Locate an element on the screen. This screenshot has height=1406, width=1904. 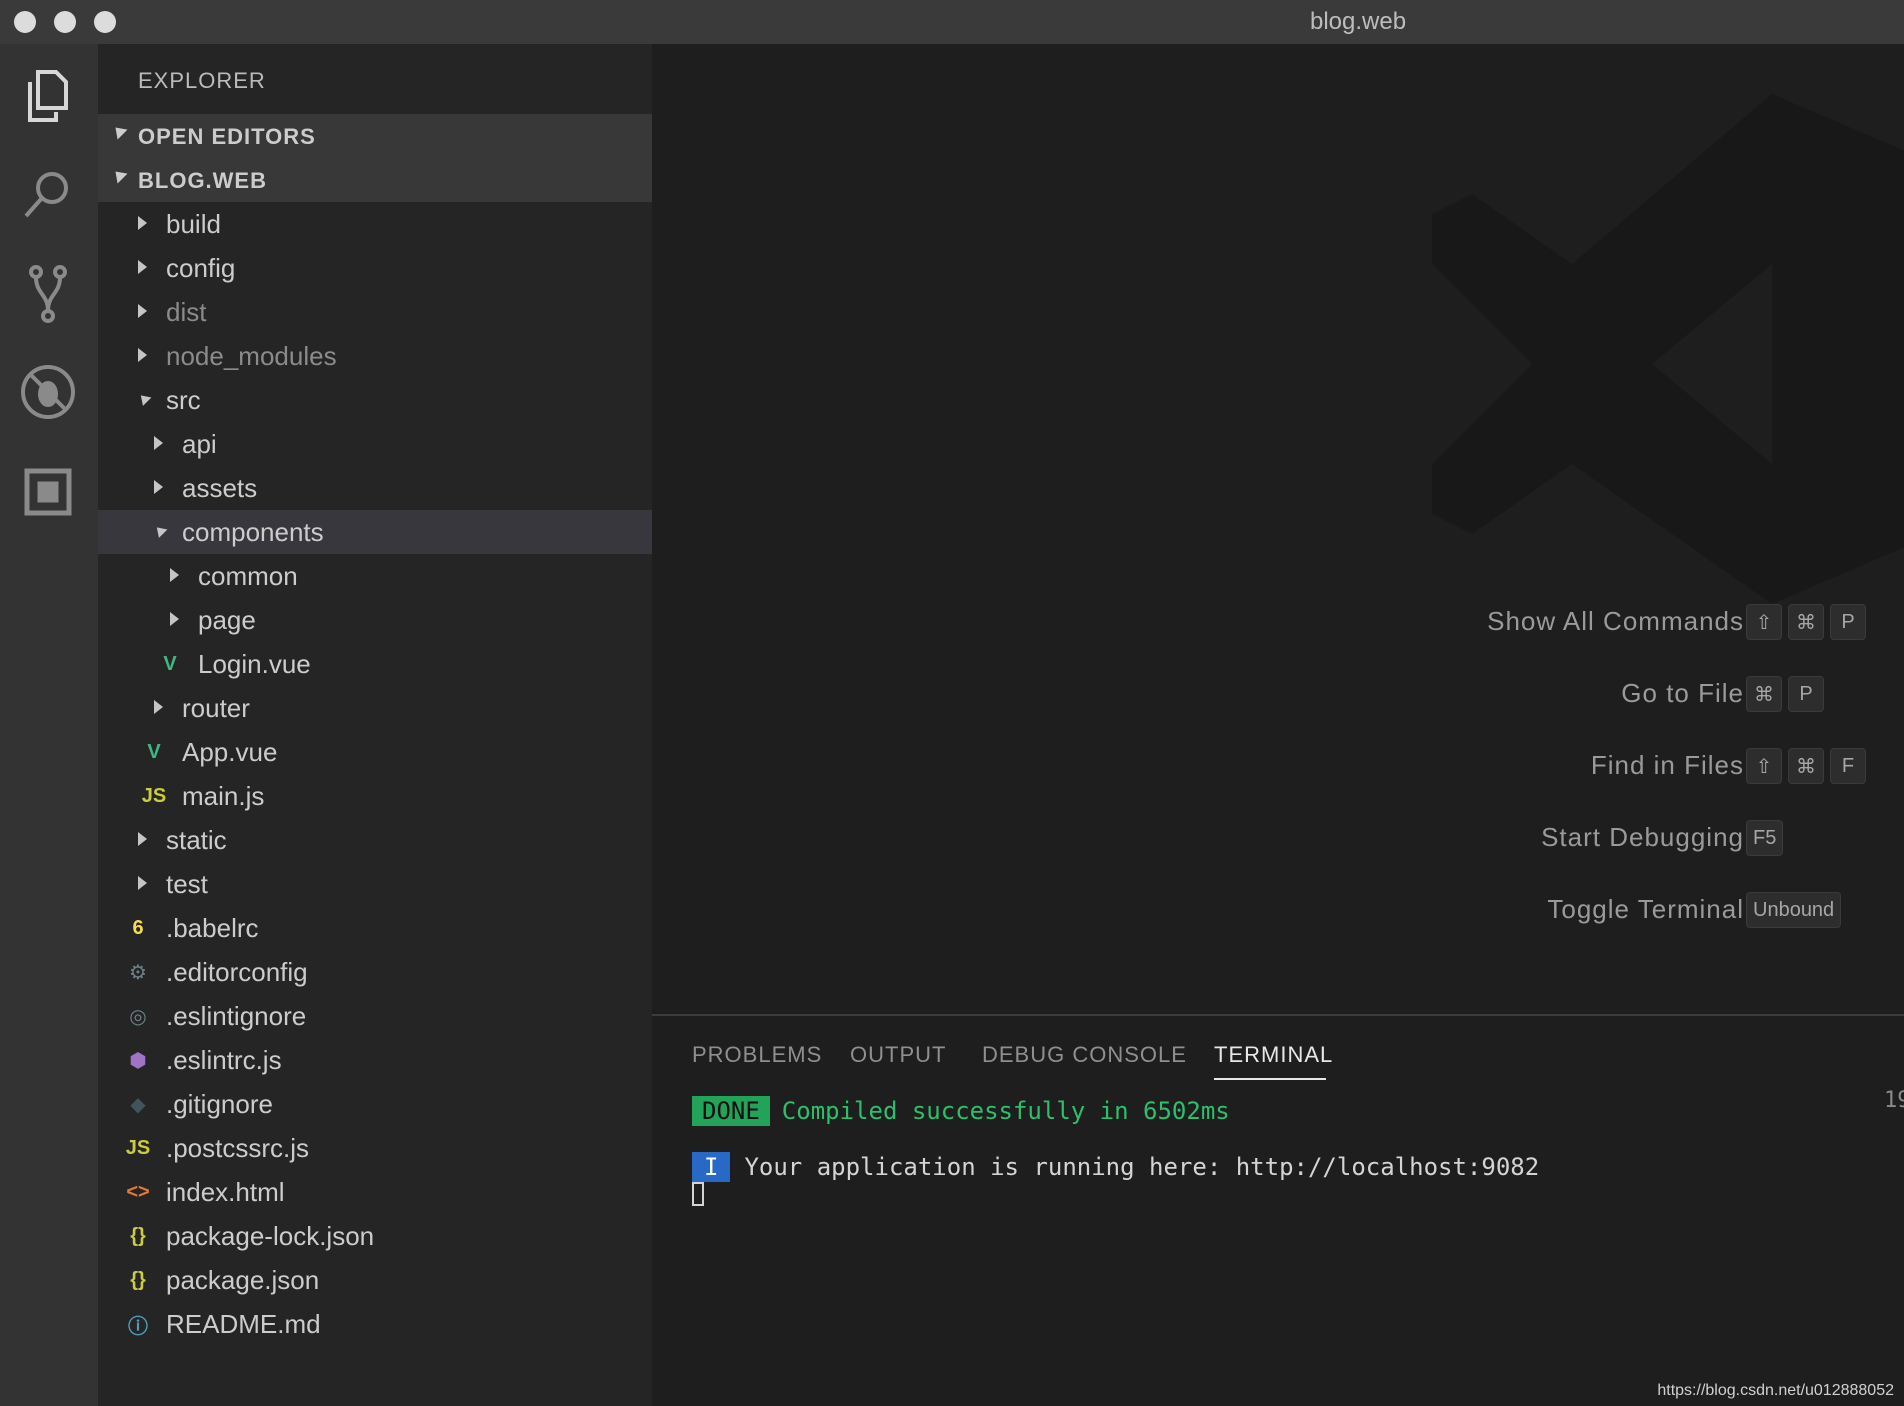
tree-item-label: build is located at coordinates (193, 224).